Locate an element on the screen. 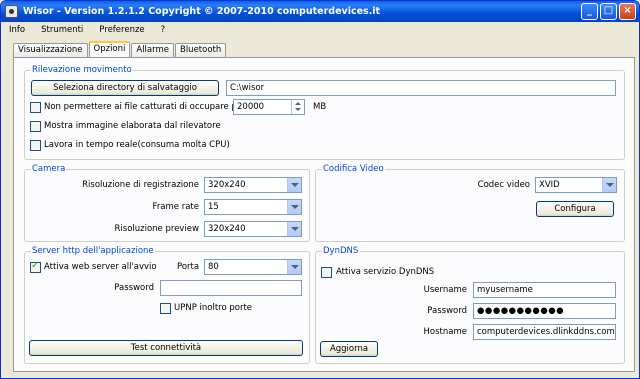  upnp-checkbox is located at coordinates (165, 308).